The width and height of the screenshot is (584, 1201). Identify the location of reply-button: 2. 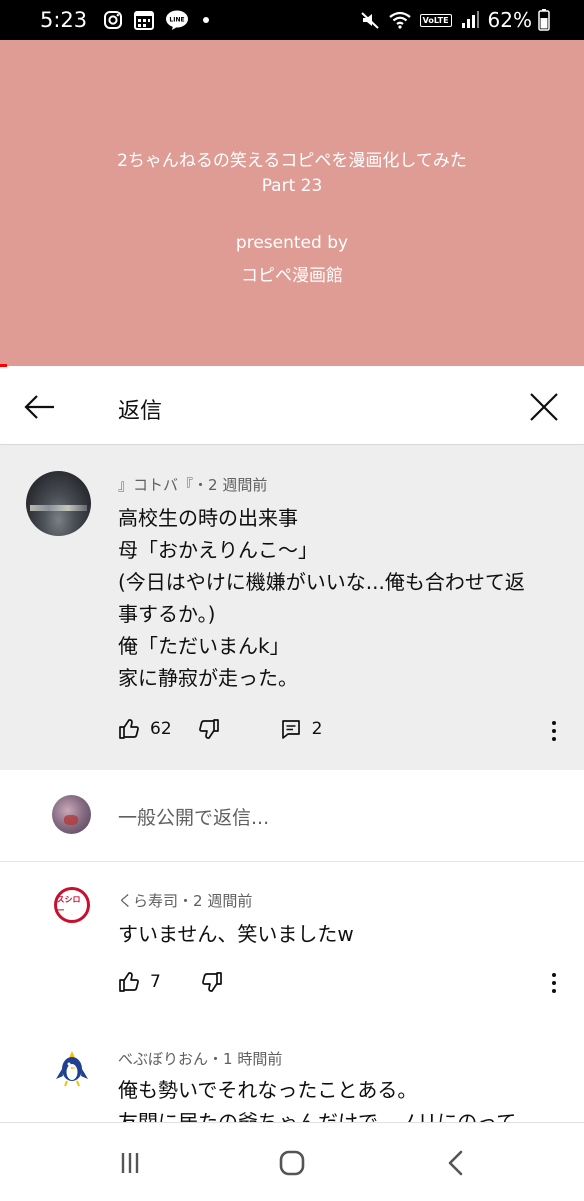
(301, 729).